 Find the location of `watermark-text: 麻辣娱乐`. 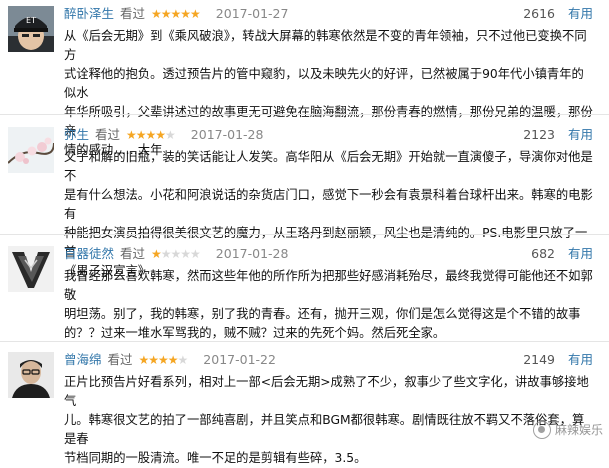

watermark-text: 麻辣娱乐 is located at coordinates (578, 430).